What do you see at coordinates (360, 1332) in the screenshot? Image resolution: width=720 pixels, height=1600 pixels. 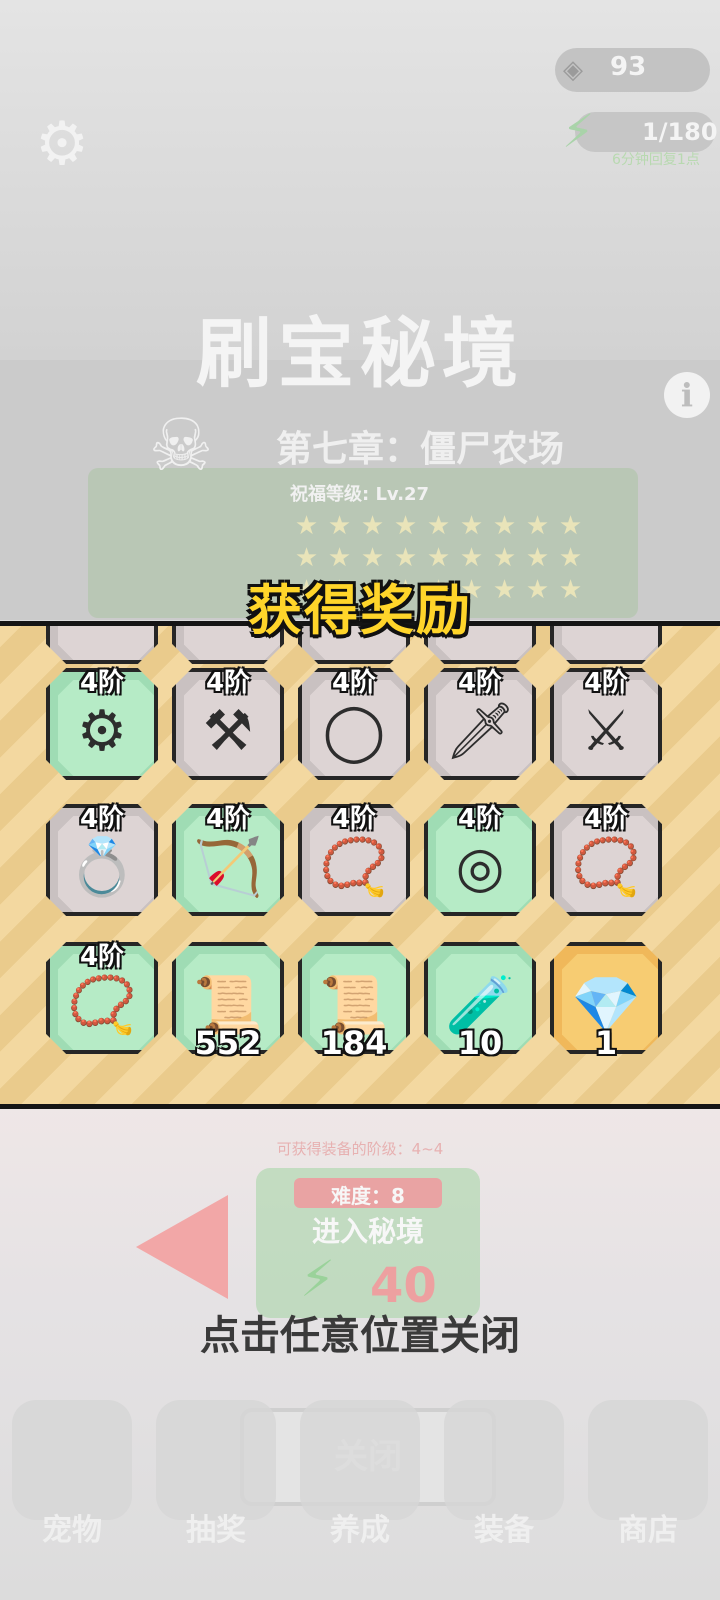 I see `tap-to-close-hint: 点击任意位置关闭` at bounding box center [360, 1332].